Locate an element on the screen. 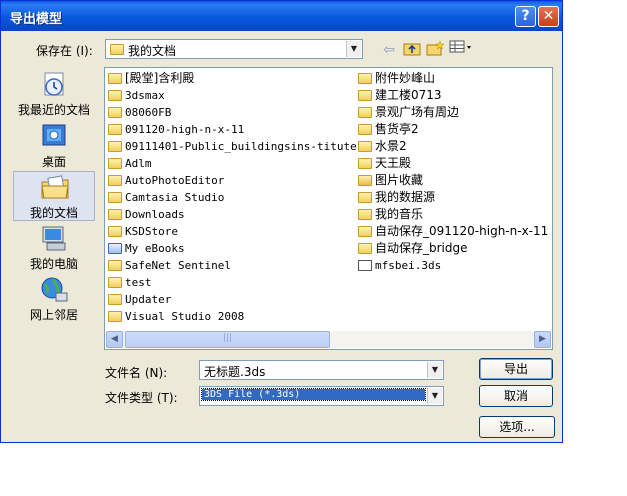  list-item: 自动保存_091120-high-n-x-11 is located at coordinates (452, 231).